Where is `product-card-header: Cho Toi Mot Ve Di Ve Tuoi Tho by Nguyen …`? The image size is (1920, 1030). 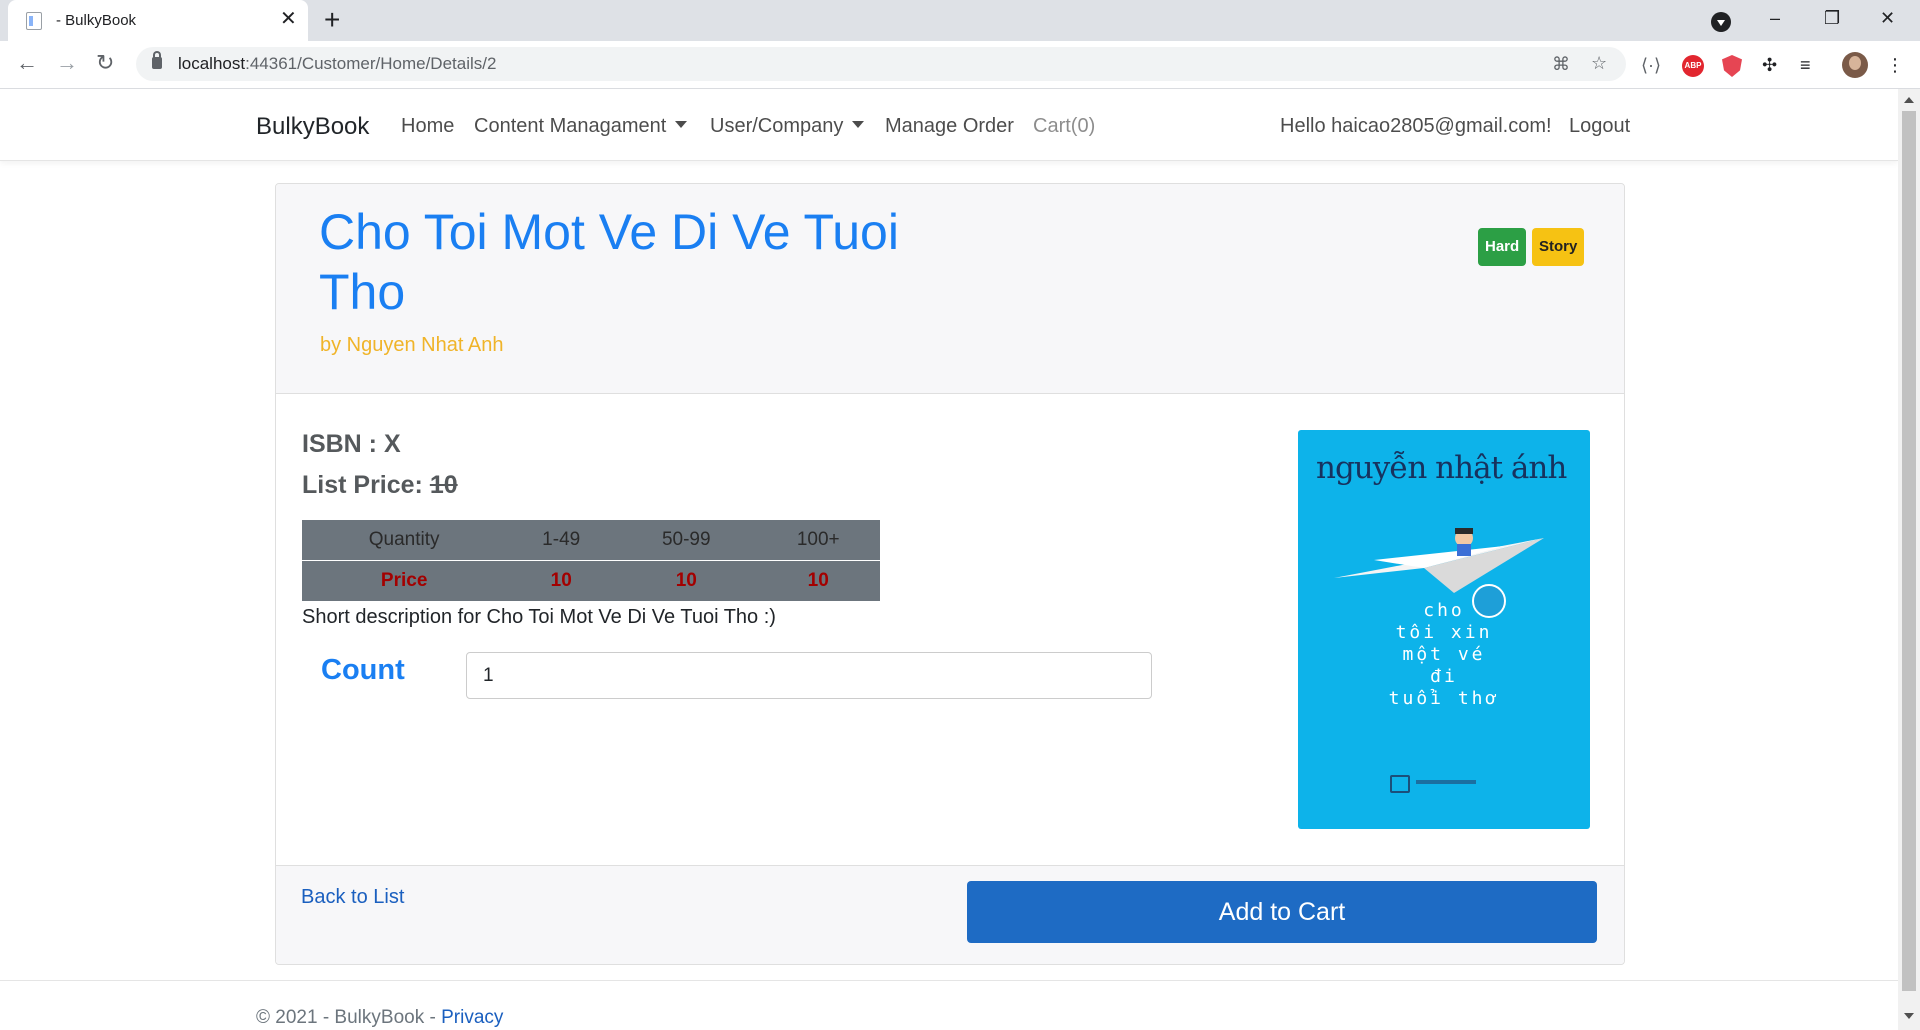 product-card-header: Cho Toi Mot Ve Di Ve Tuoi Tho by Nguyen … is located at coordinates (950, 289).